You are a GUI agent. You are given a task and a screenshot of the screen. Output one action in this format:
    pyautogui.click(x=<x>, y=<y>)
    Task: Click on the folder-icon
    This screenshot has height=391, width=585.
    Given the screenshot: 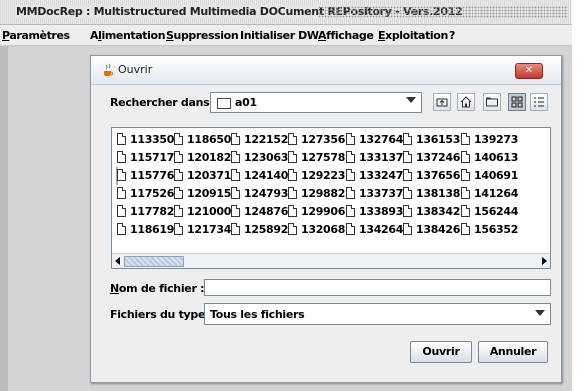 What is the action you would take?
    pyautogui.click(x=224, y=103)
    